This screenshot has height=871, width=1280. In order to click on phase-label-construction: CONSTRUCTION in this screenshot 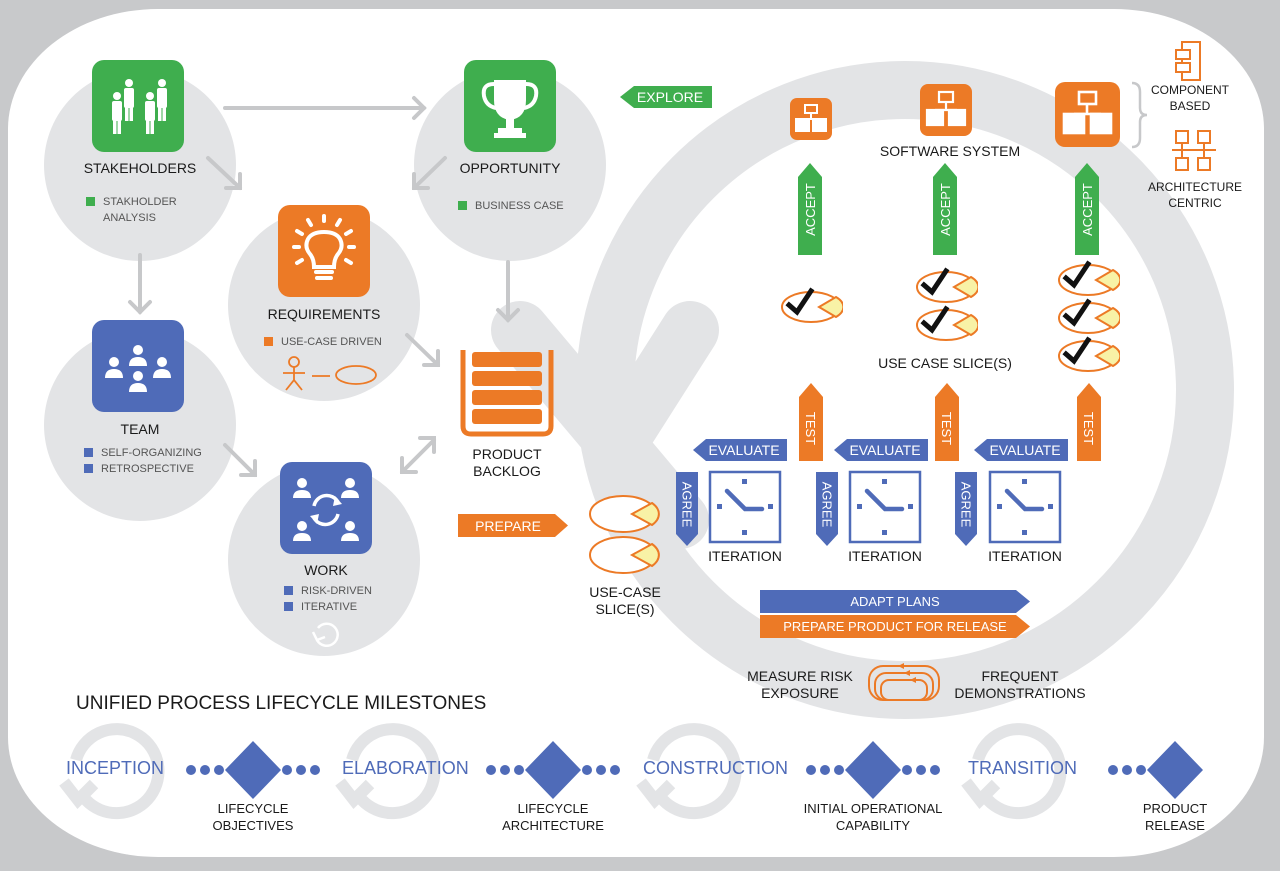, I will do `click(715, 768)`.